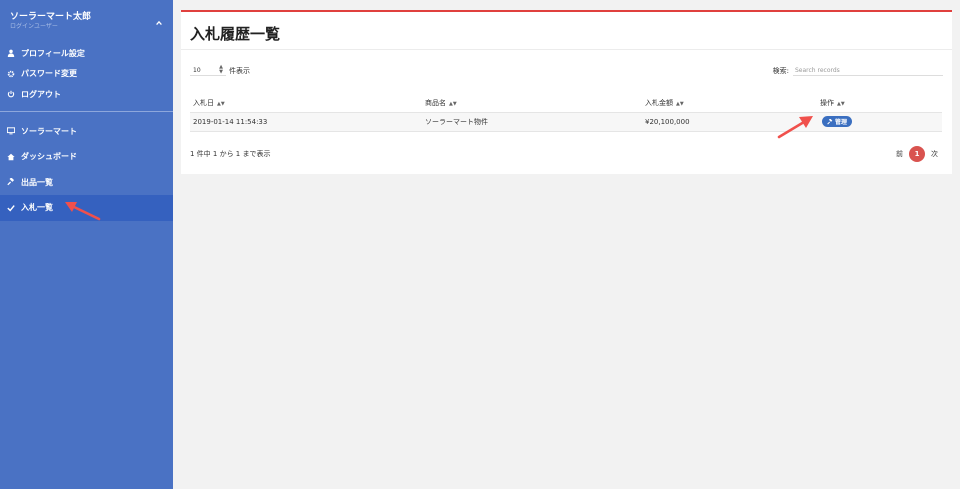  Describe the element at coordinates (37, 182) in the screenshot. I see `sidebar-item-label: 出品一覧` at that location.